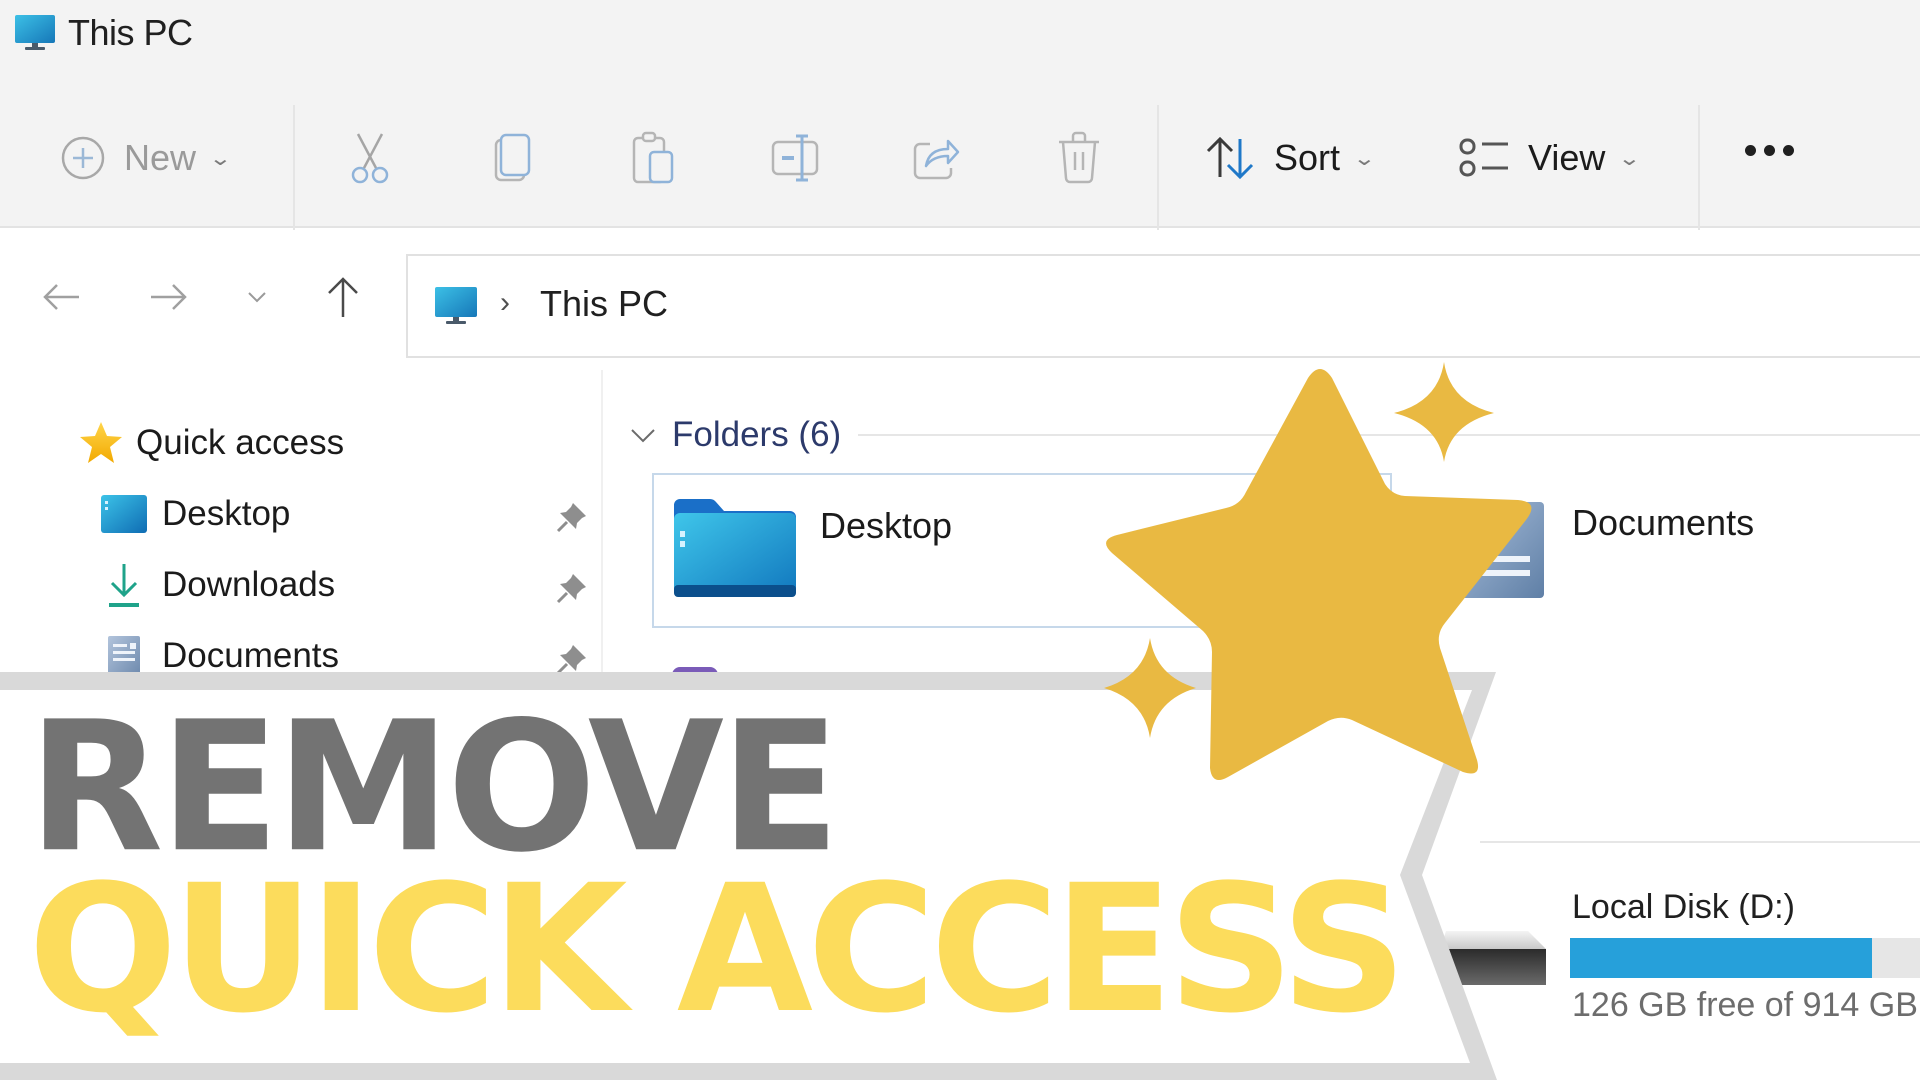 The image size is (1920, 1080). I want to click on delete-button, so click(1079, 158).